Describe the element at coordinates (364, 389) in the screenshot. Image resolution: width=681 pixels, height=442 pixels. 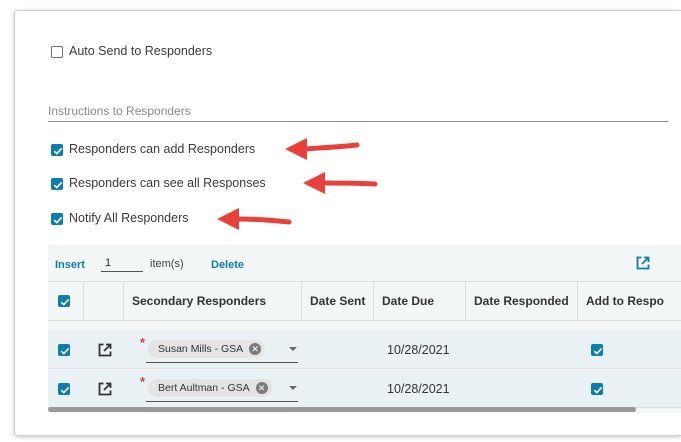
I see `table-row: * Bert Aultman - GSA ✕ 10/28/2021` at that location.